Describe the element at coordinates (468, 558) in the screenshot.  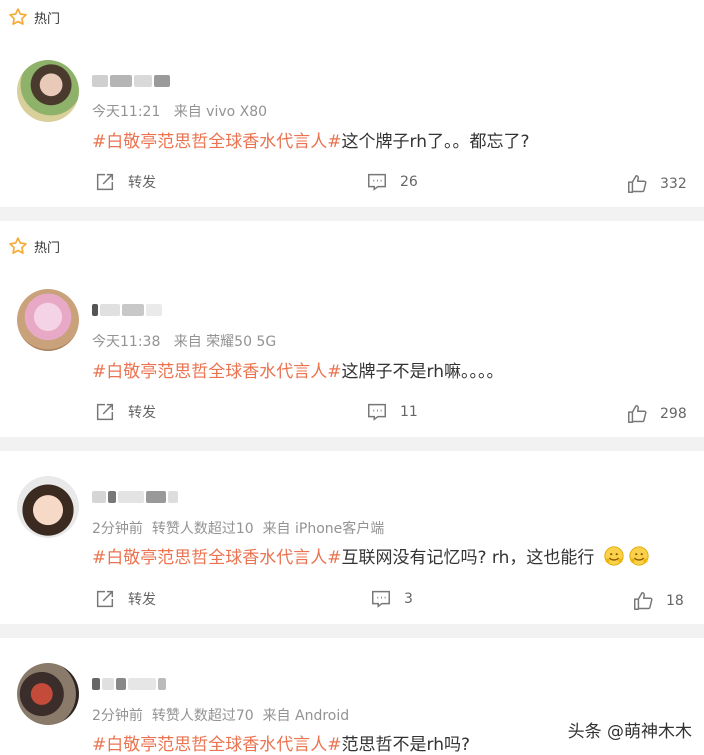
I see `comment-body: 互联网没有记忆吗? rh，这也能行` at that location.